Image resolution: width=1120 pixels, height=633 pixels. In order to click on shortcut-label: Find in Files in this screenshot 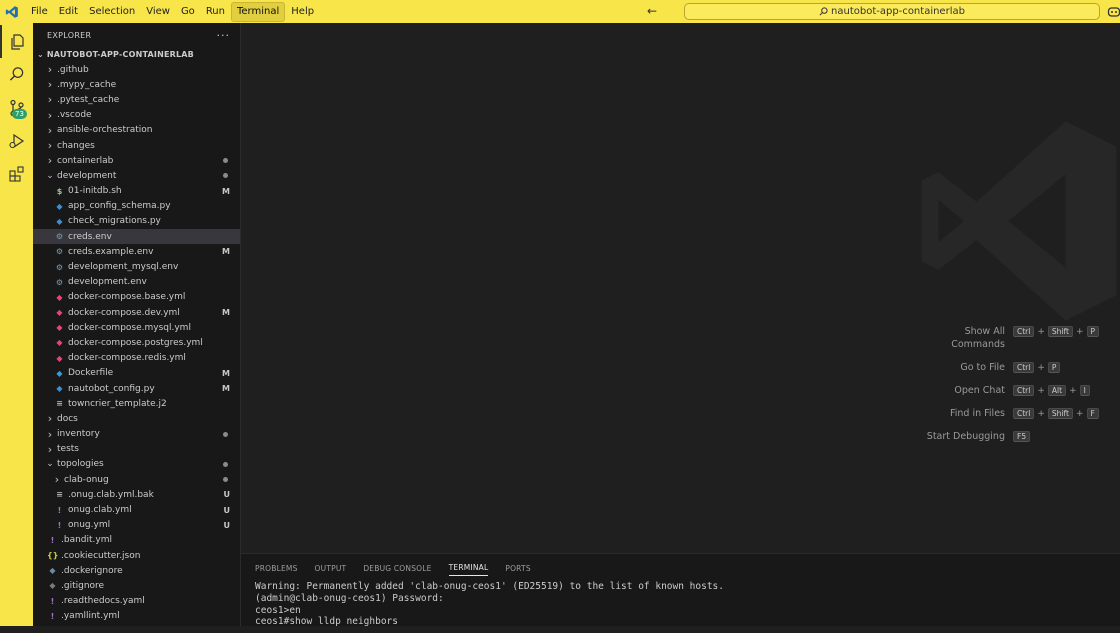, I will do `click(977, 413)`.